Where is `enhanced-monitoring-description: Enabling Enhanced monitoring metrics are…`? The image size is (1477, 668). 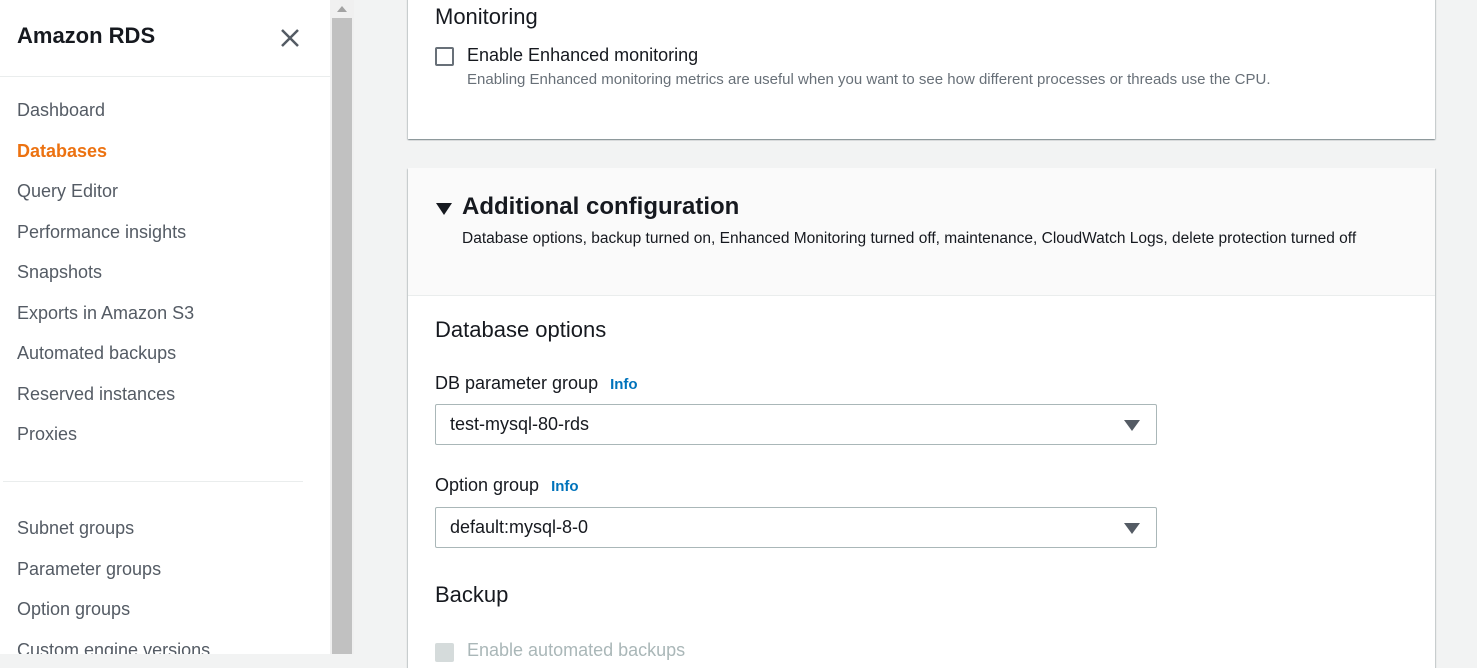
enhanced-monitoring-description: Enabling Enhanced monitoring metrics are… is located at coordinates (869, 79).